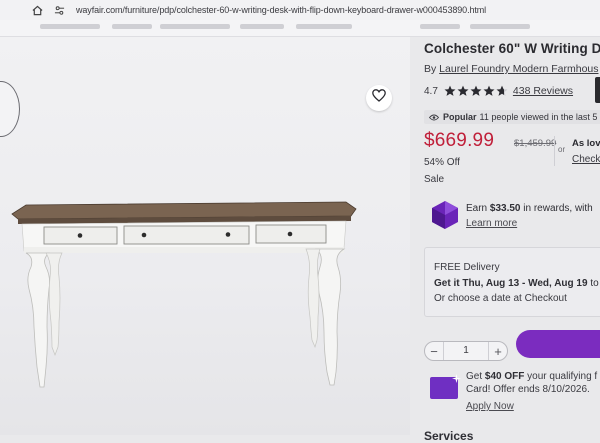  What do you see at coordinates (562, 149) in the screenshot?
I see `or-label: or` at bounding box center [562, 149].